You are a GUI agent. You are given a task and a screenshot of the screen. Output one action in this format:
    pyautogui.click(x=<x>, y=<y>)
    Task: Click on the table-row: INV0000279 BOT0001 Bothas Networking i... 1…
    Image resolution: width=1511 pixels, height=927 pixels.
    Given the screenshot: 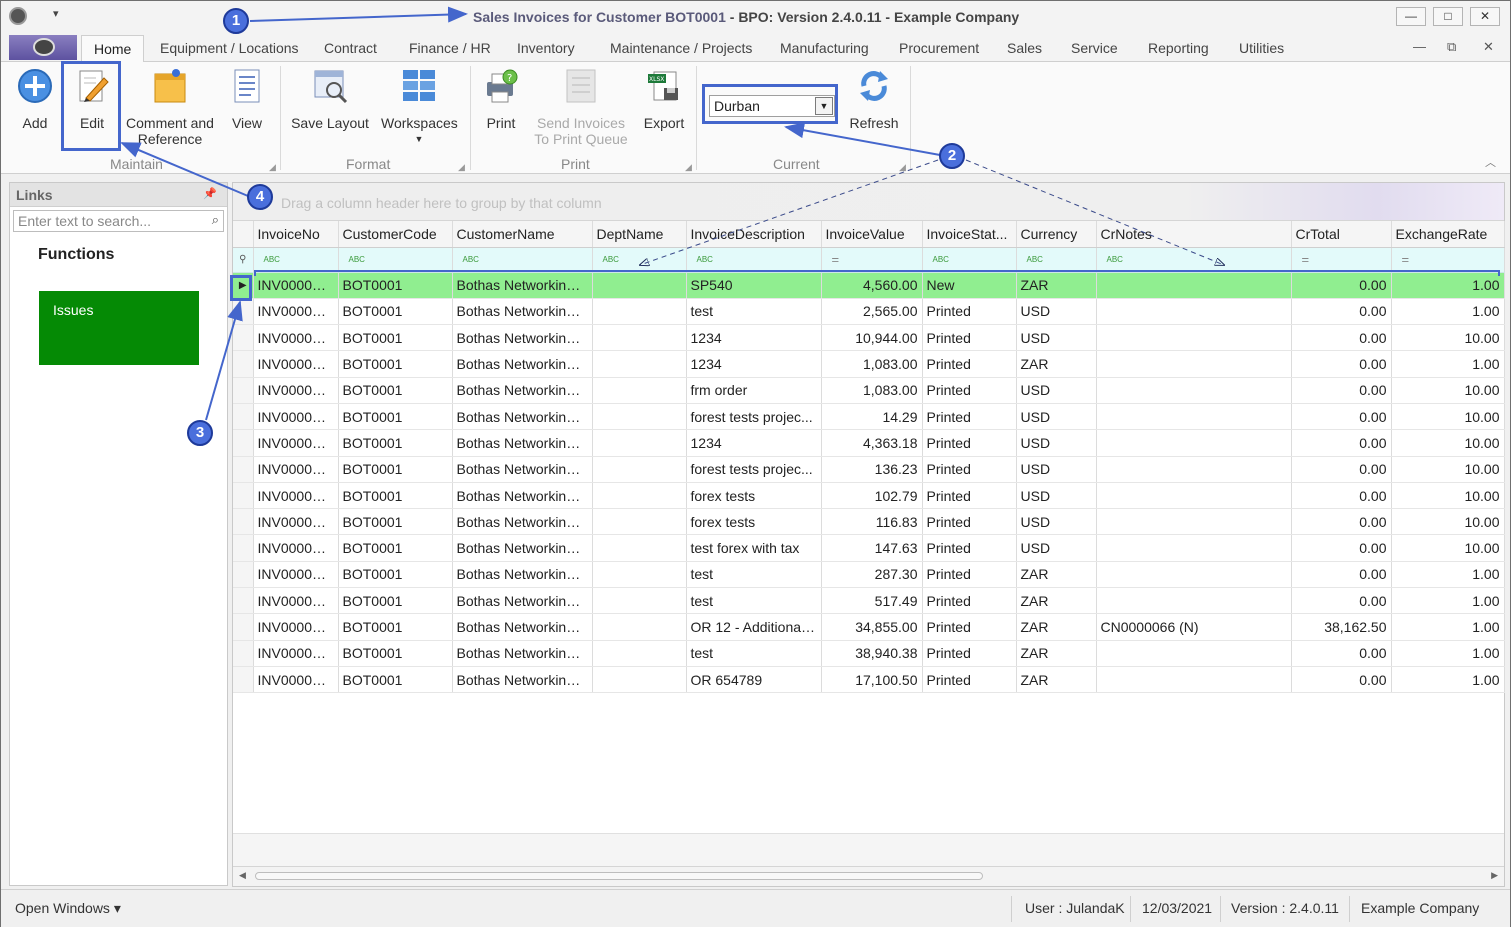 What is the action you would take?
    pyautogui.click(x=869, y=443)
    